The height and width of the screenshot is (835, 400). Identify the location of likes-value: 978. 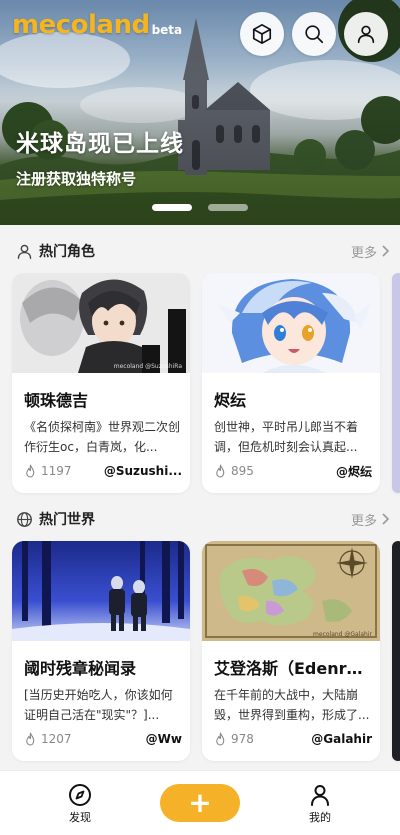
(242, 739).